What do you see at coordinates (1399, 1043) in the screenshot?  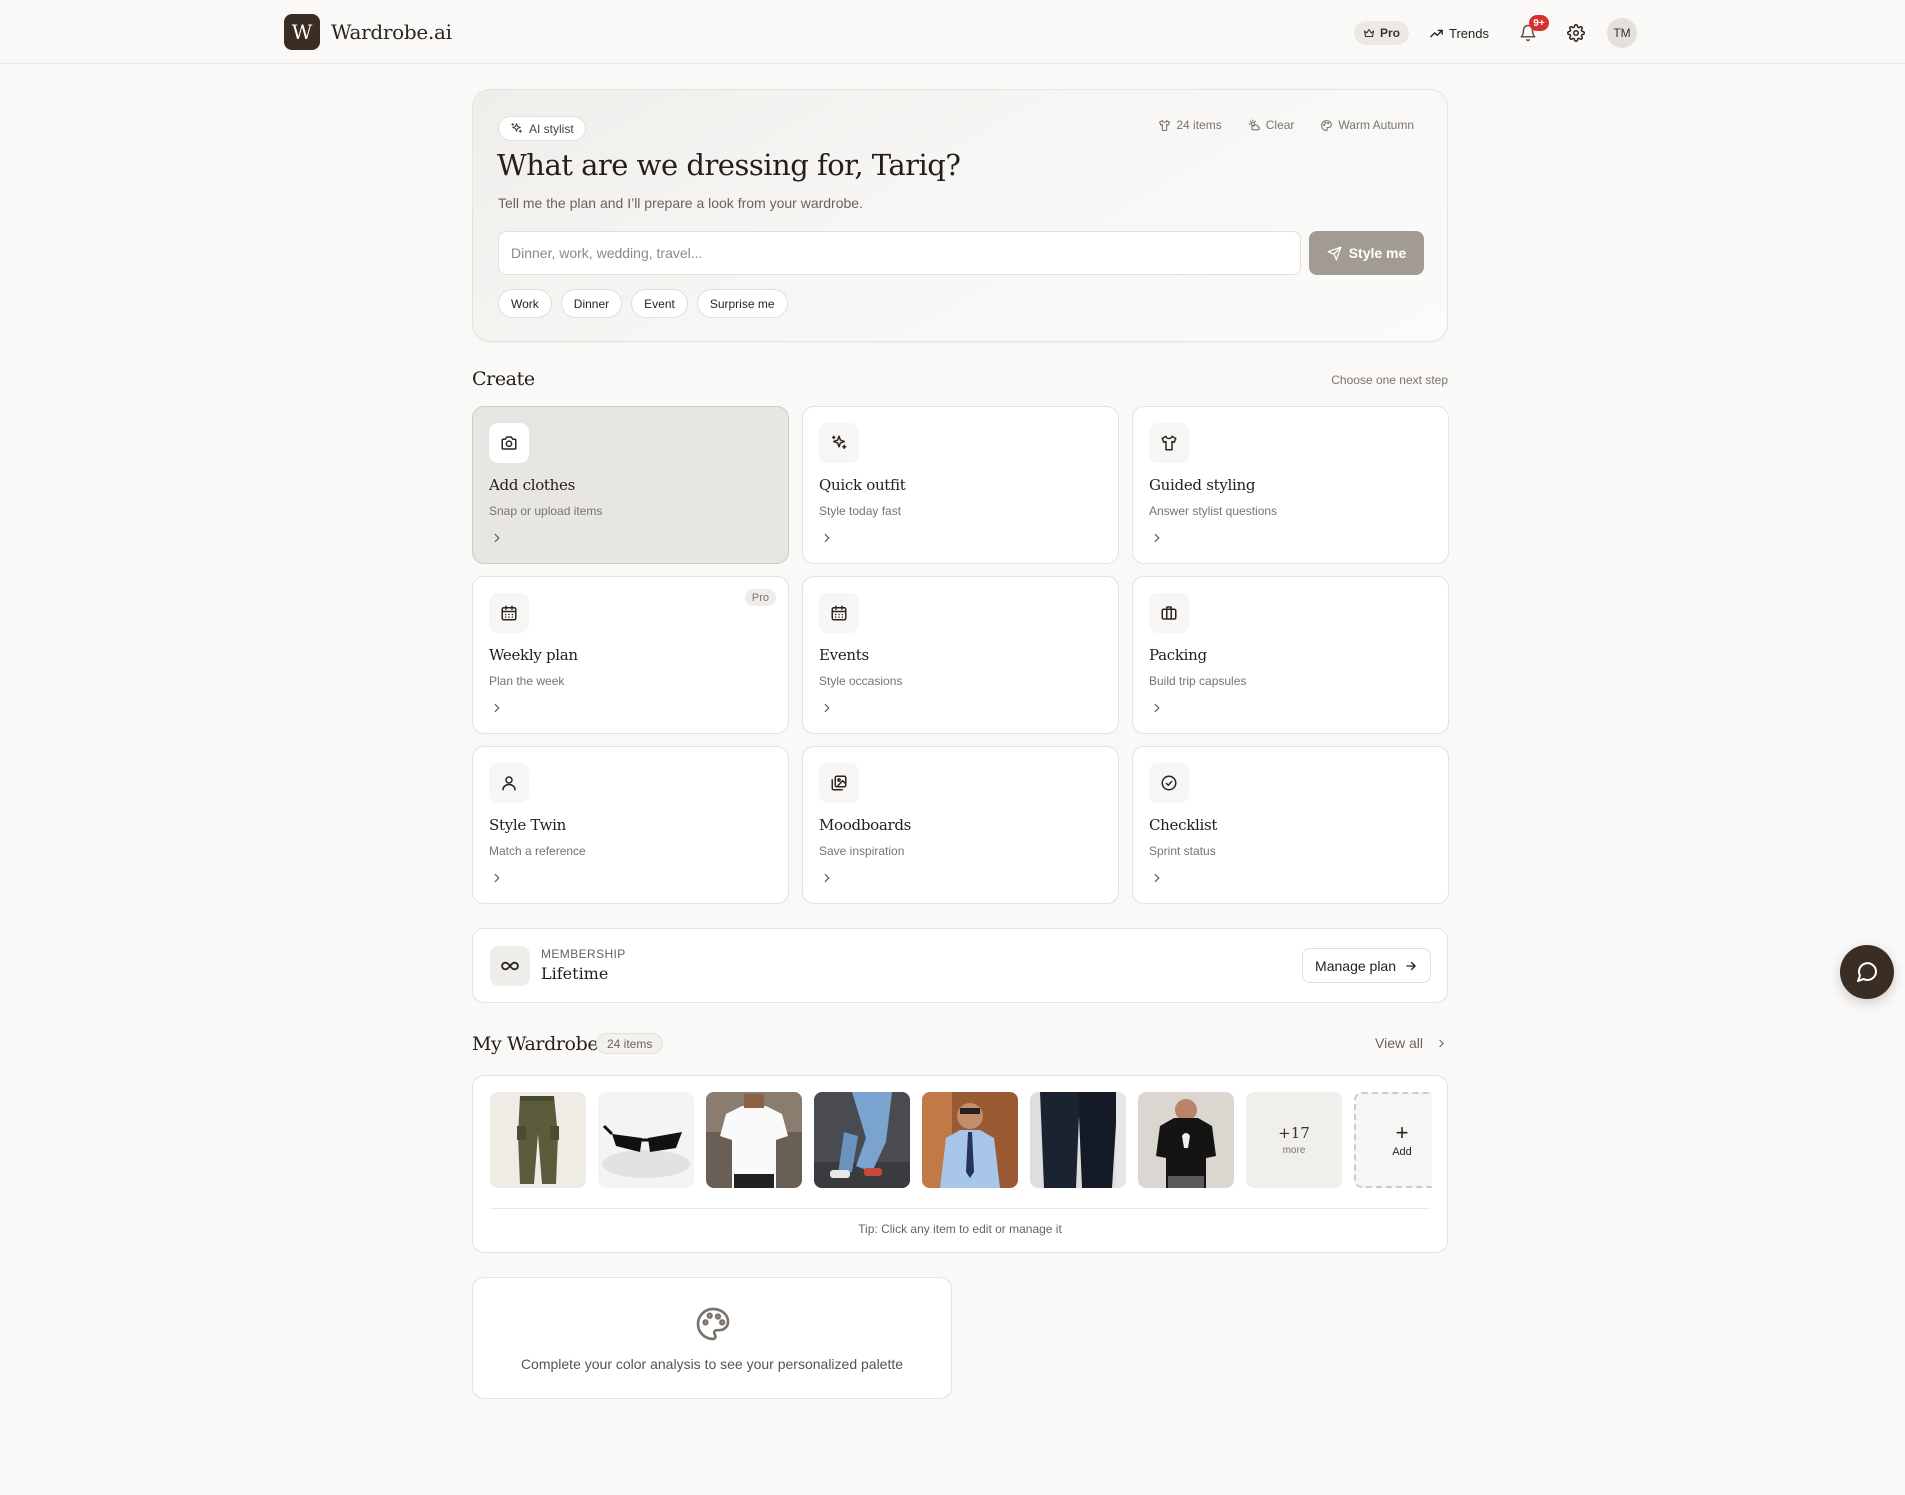 I see `view-all-label: View all` at bounding box center [1399, 1043].